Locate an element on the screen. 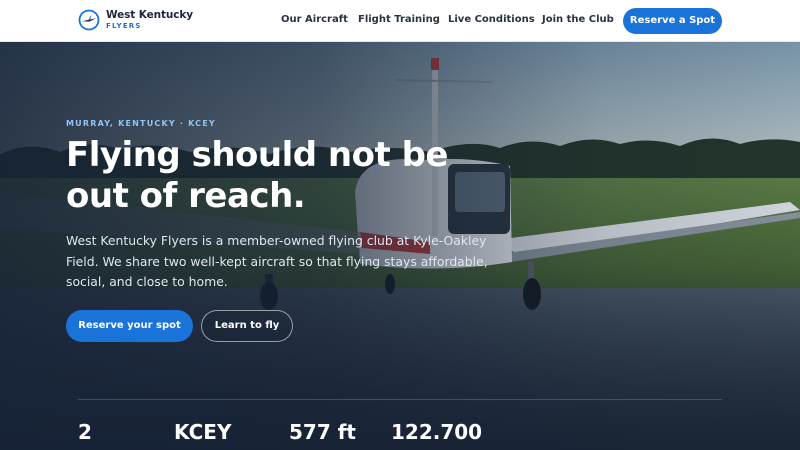 Image resolution: width=800 pixels, height=450 pixels. nav-link-join-the-club: Join the Club is located at coordinates (578, 19).